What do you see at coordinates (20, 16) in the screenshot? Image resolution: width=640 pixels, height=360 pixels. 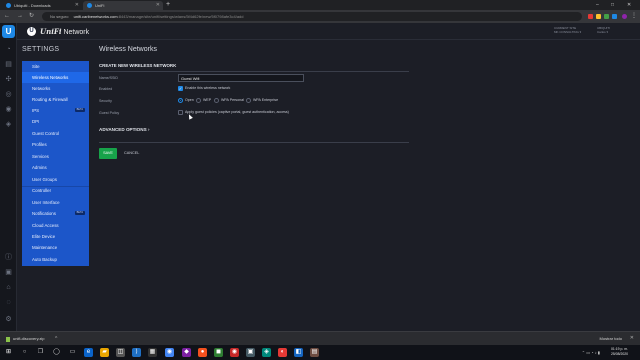 I see `forward-icon: →` at bounding box center [20, 16].